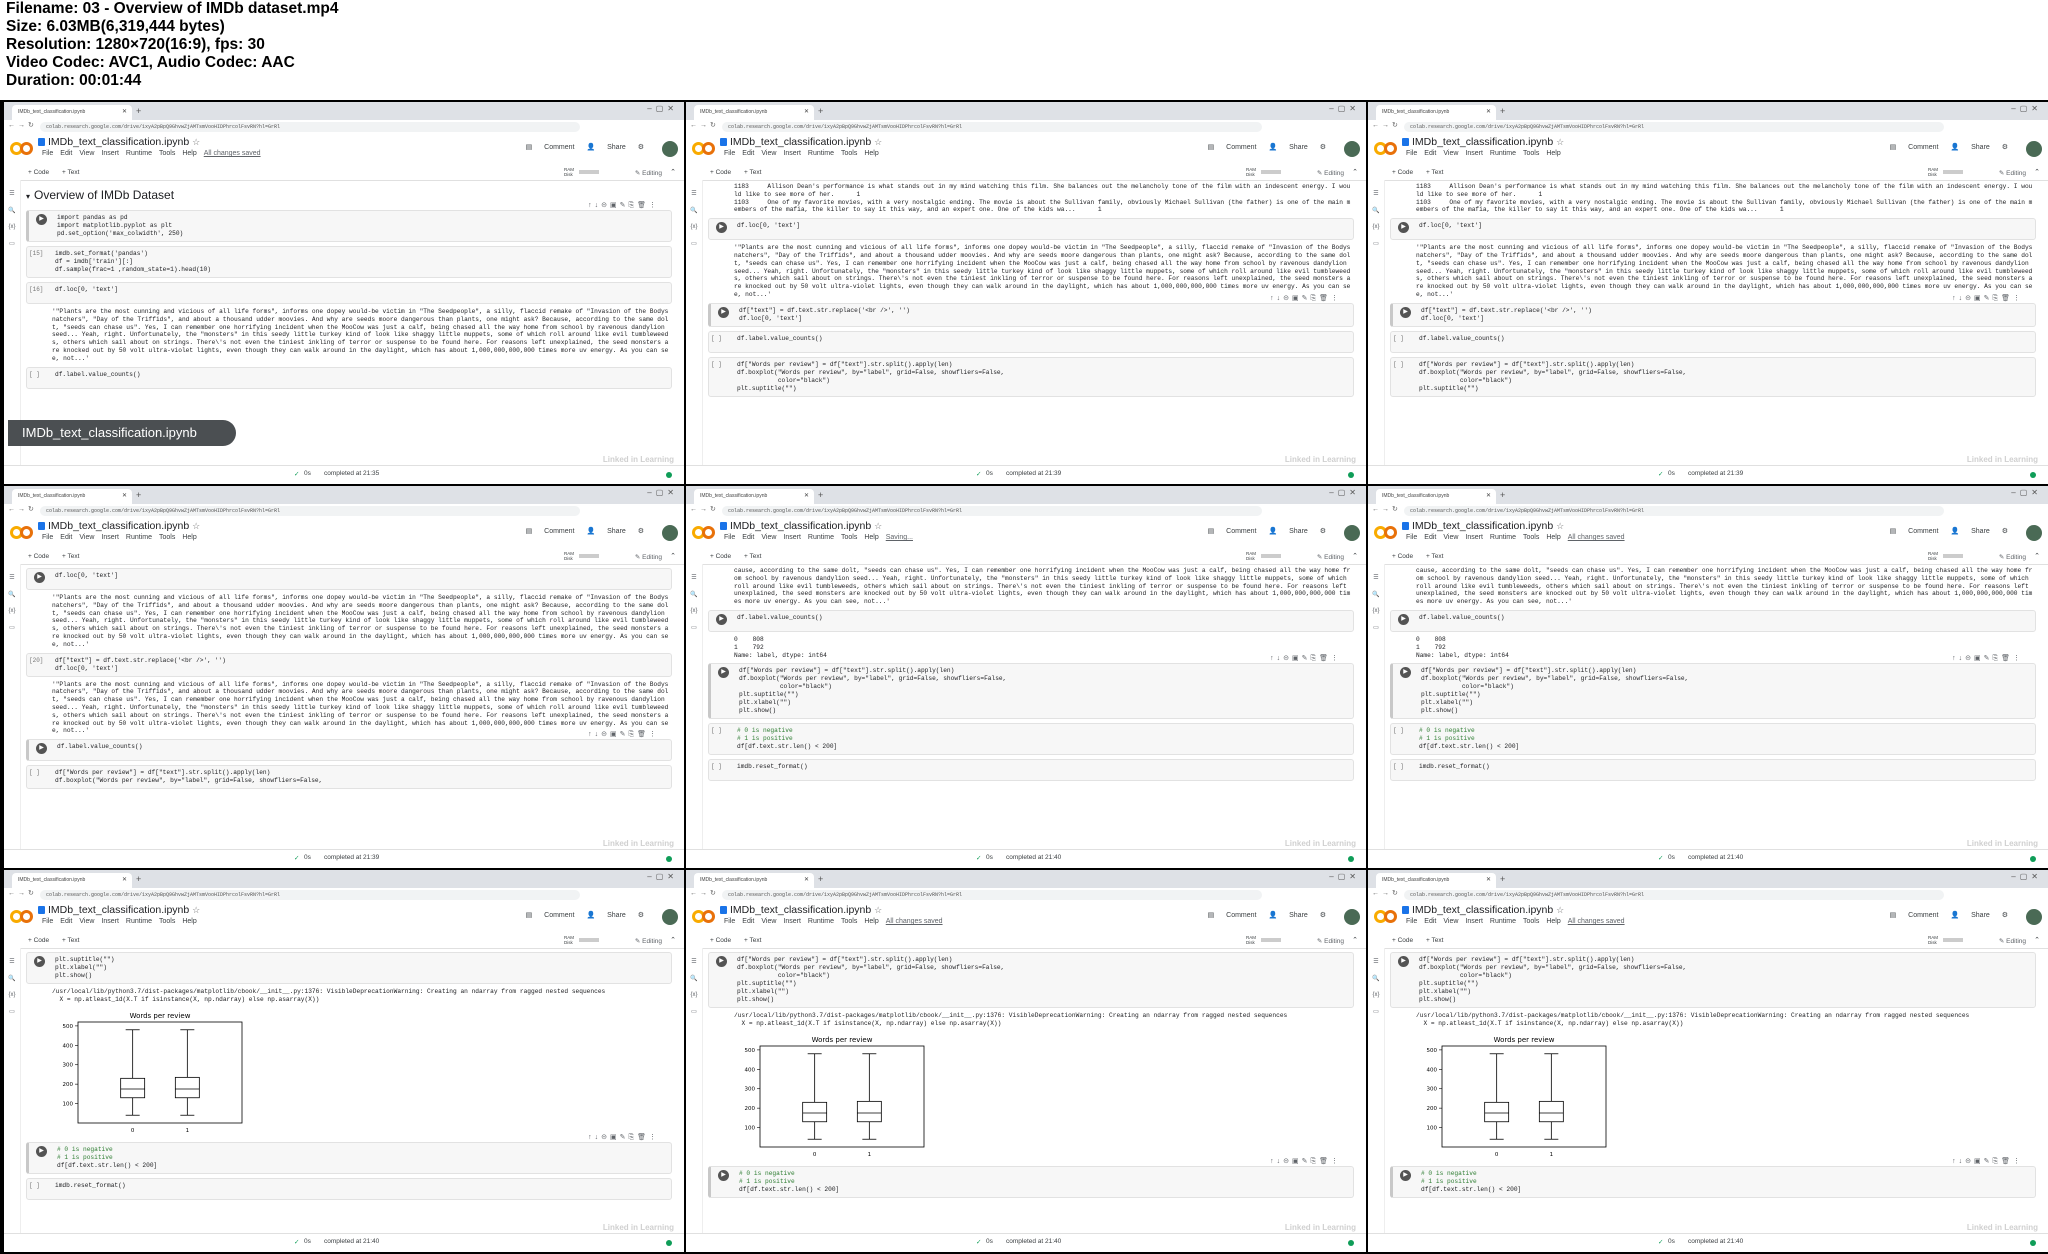  I want to click on code-cell: ▶ df.loc[0, 'text'], so click(1031, 229).